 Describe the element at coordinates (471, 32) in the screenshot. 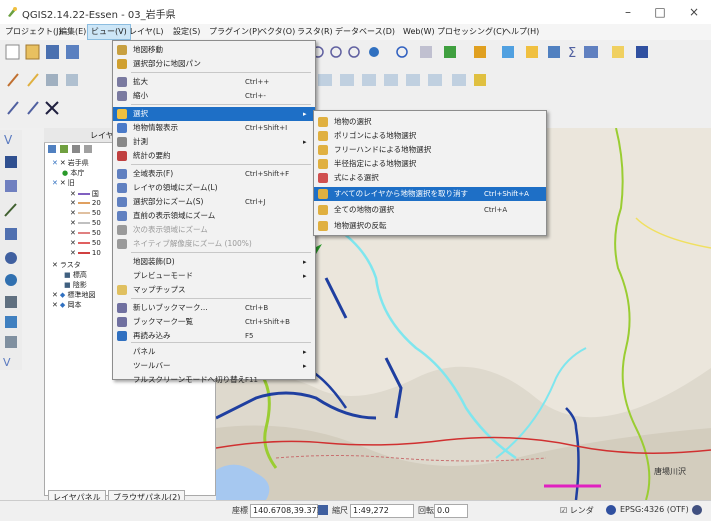

I see `menu-processing: プロセッシング(C)` at that location.